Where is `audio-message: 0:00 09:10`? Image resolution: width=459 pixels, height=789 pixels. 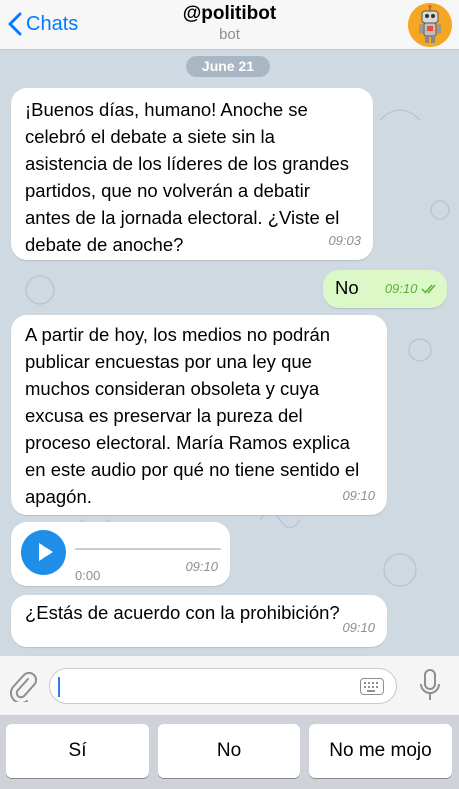
audio-message: 0:00 09:10 is located at coordinates (120, 554).